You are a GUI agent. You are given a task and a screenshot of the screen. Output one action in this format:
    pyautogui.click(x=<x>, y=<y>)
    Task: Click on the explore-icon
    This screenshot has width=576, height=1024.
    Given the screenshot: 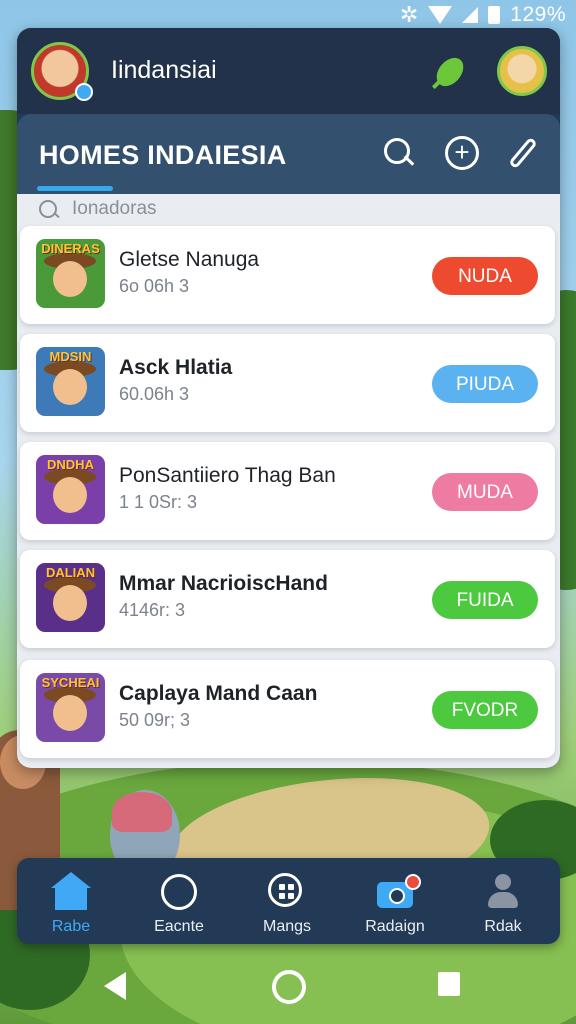 What is the action you would take?
    pyautogui.click(x=179, y=892)
    